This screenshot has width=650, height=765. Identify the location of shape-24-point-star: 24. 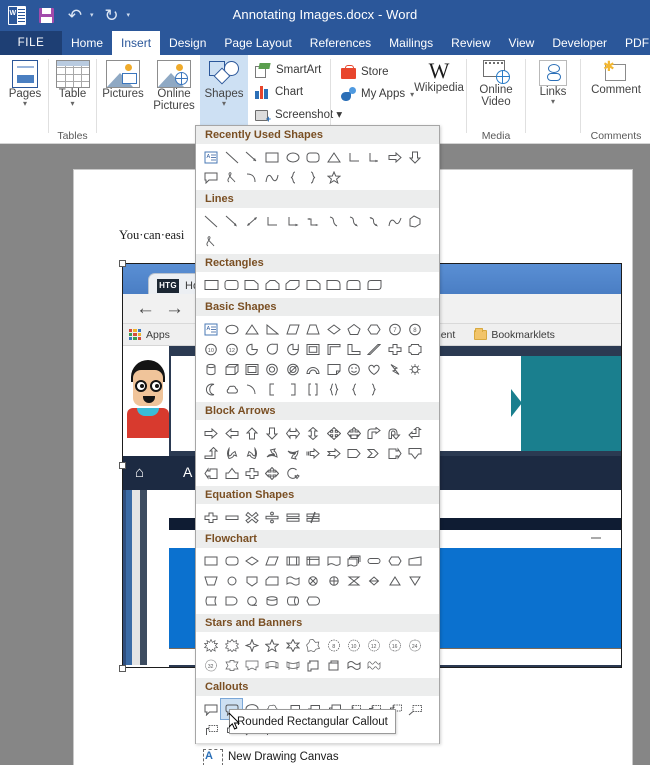
(415, 645).